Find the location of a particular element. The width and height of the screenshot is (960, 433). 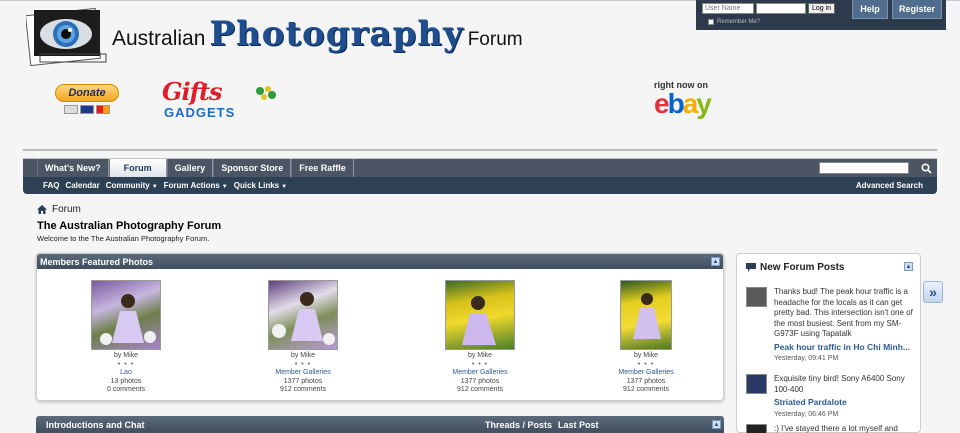

mastercard-icon is located at coordinates (103, 109).